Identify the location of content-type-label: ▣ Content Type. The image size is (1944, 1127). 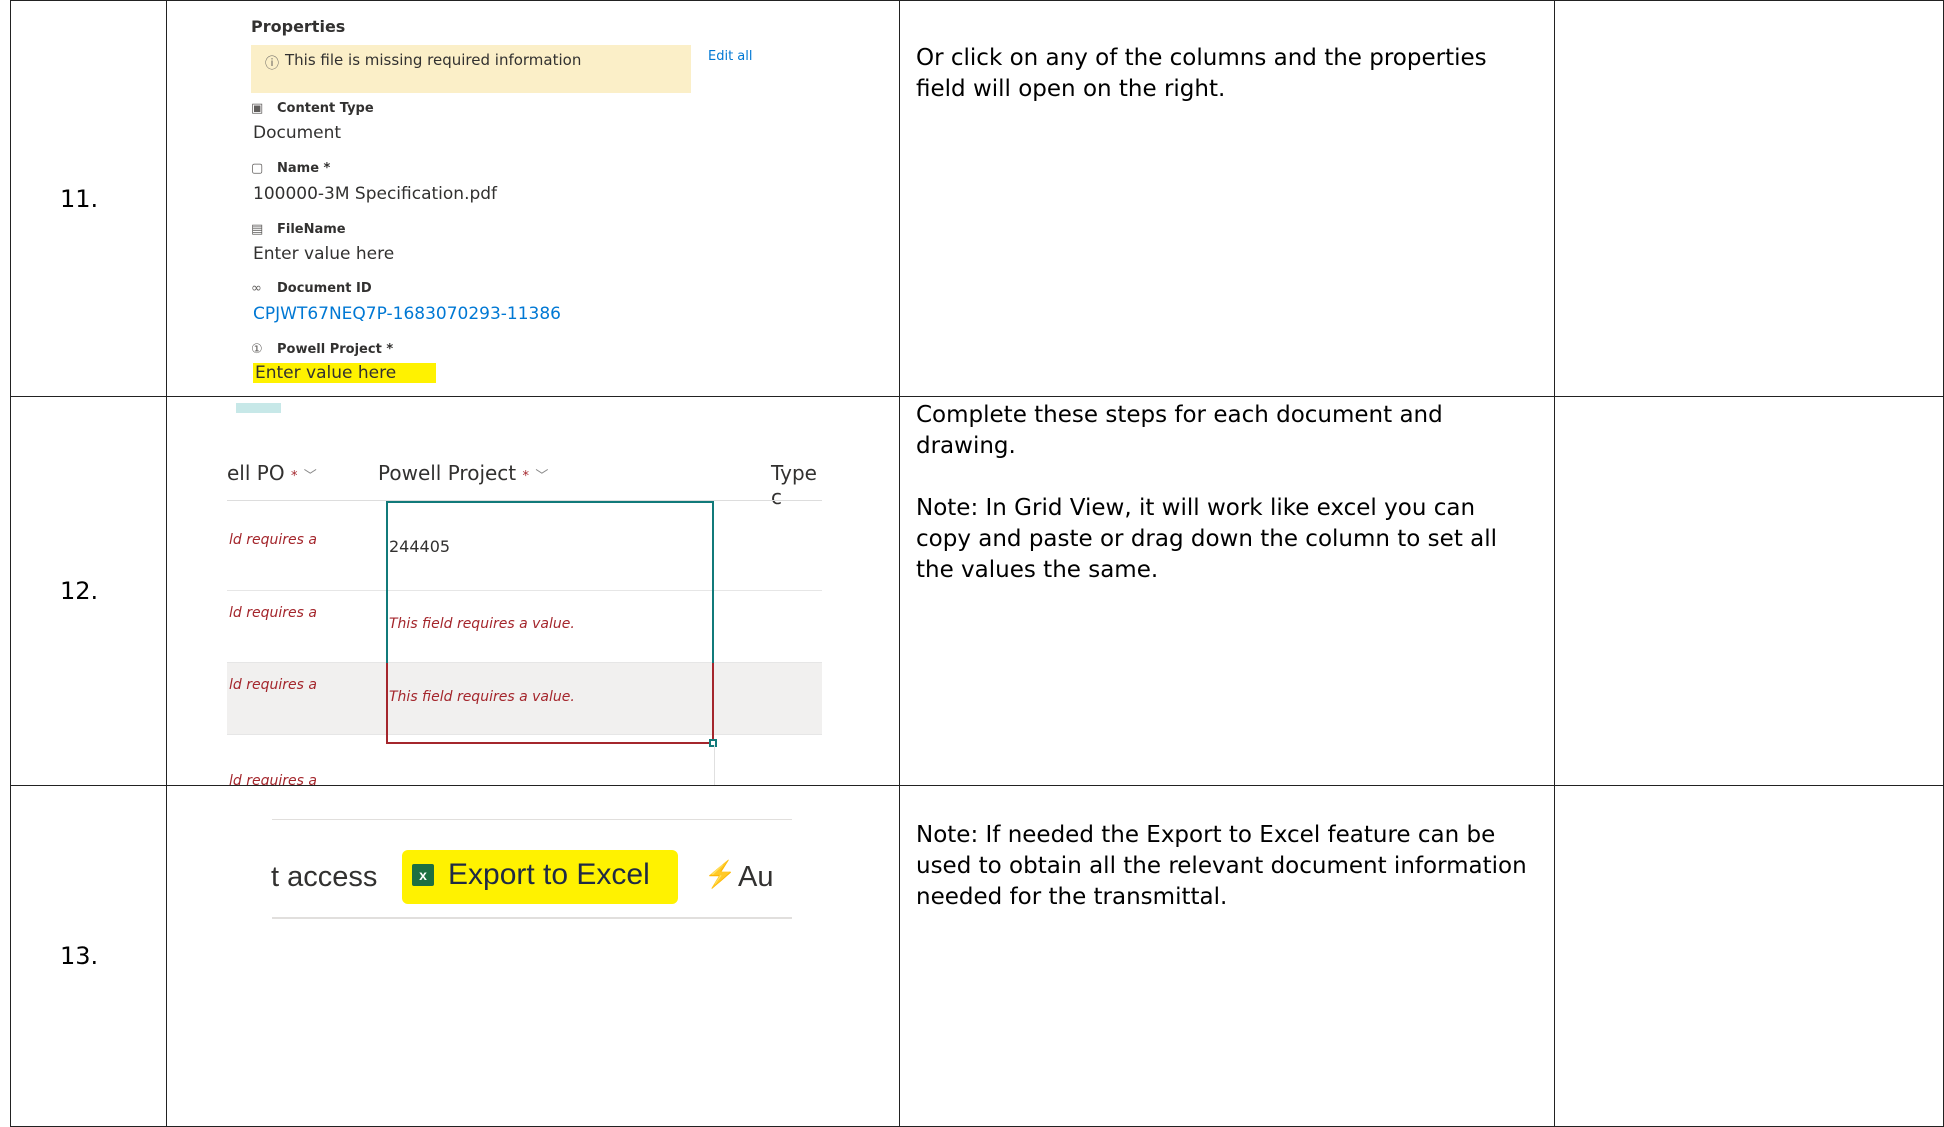
(312, 108).